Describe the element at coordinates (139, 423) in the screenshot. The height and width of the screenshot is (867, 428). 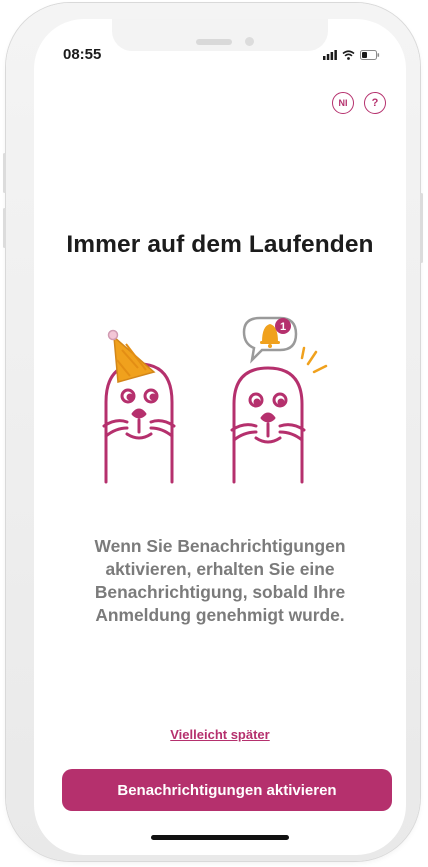
I see `left-seal` at that location.